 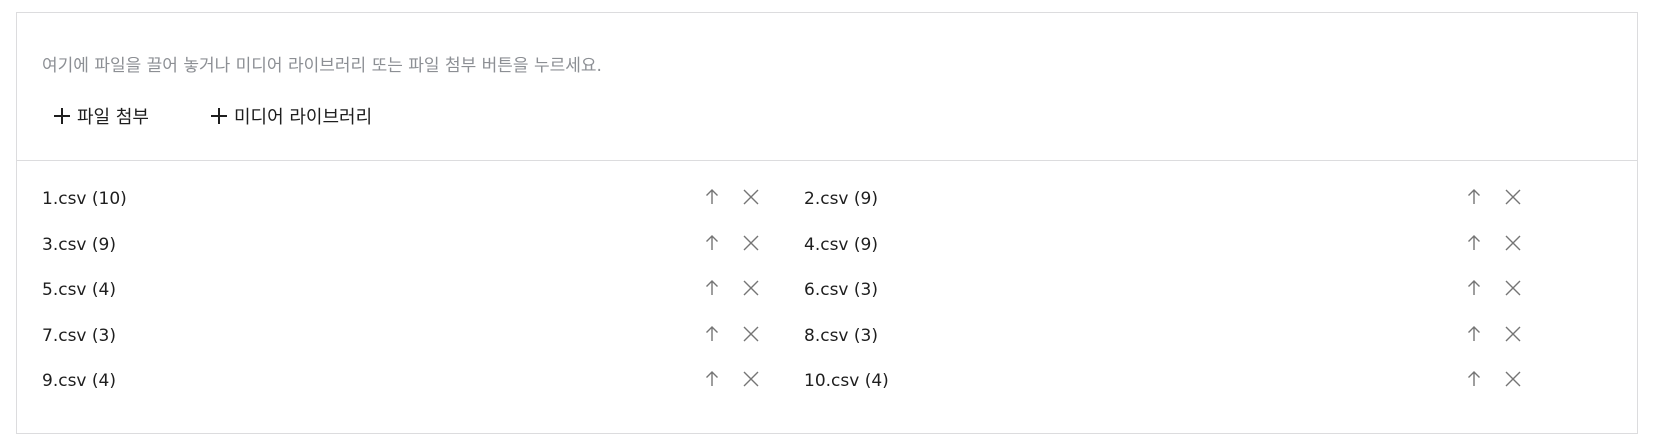 I want to click on file-row: 5.csv (4) 6.csv (3), so click(x=828, y=291).